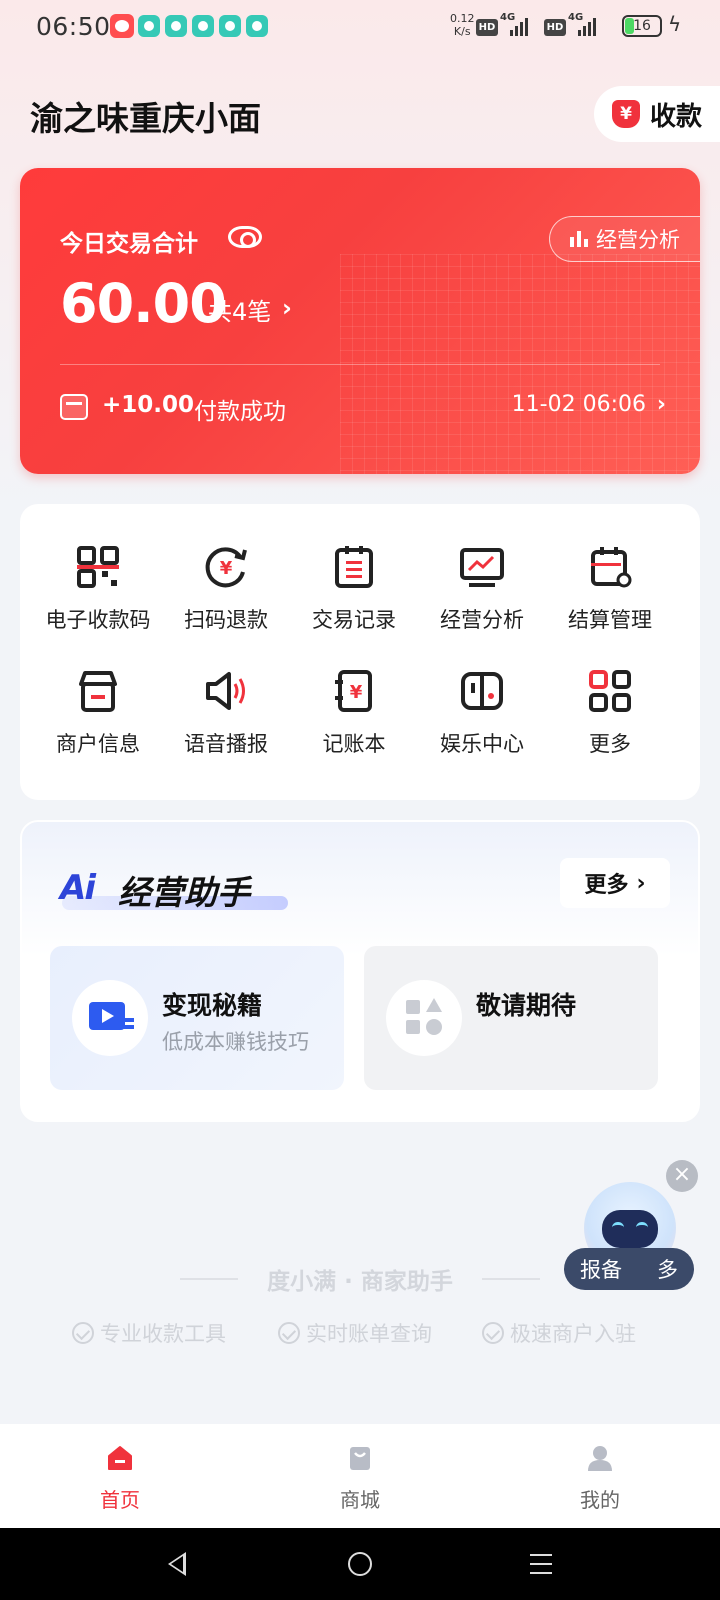 Image resolution: width=720 pixels, height=1600 pixels. Describe the element at coordinates (73, 26) in the screenshot. I see `status-time: 06:50` at that location.